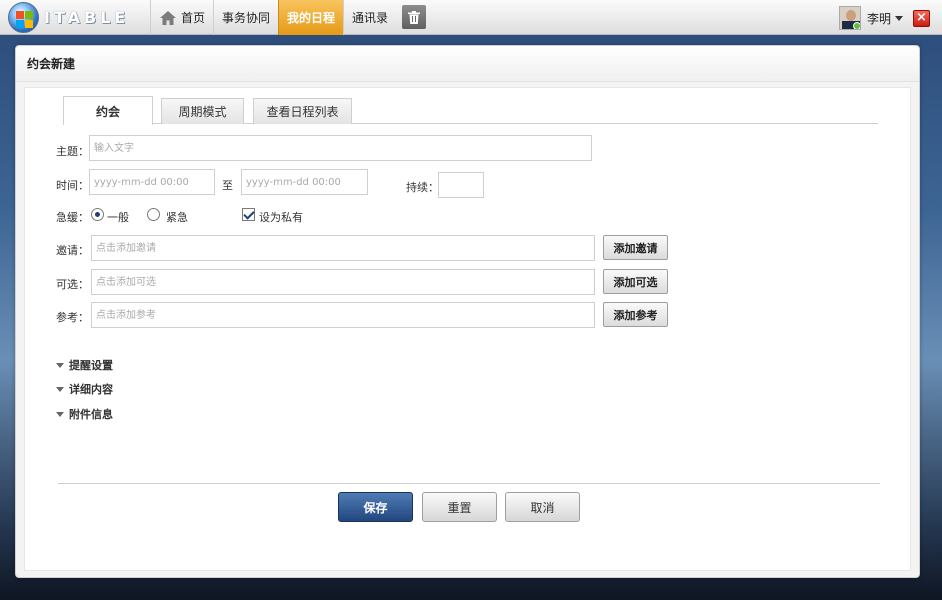 The width and height of the screenshot is (942, 600). I want to click on add-optional-button: 添加可选, so click(635, 281).